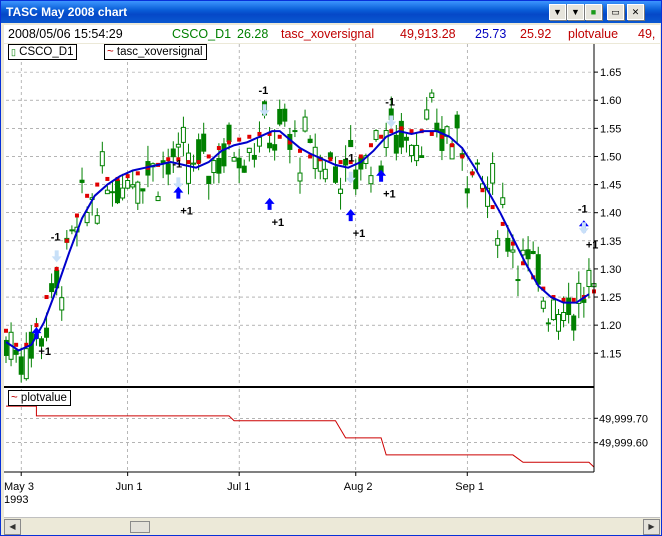  I want to click on close-button: ✕, so click(635, 12).